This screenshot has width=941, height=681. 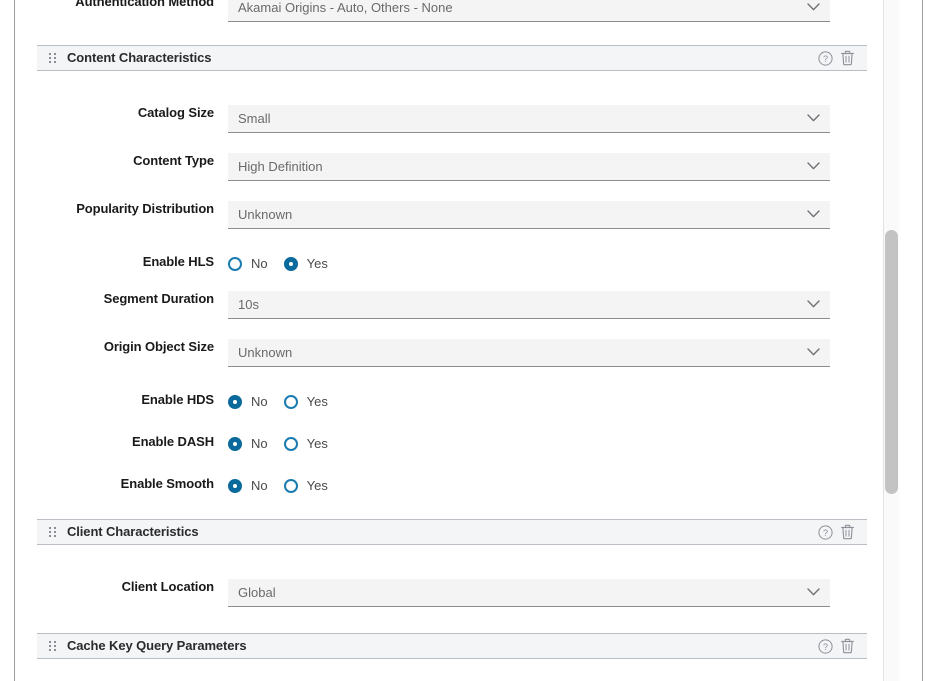 I want to click on radio-group-enable-hls: No Yes, so click(x=286, y=264).